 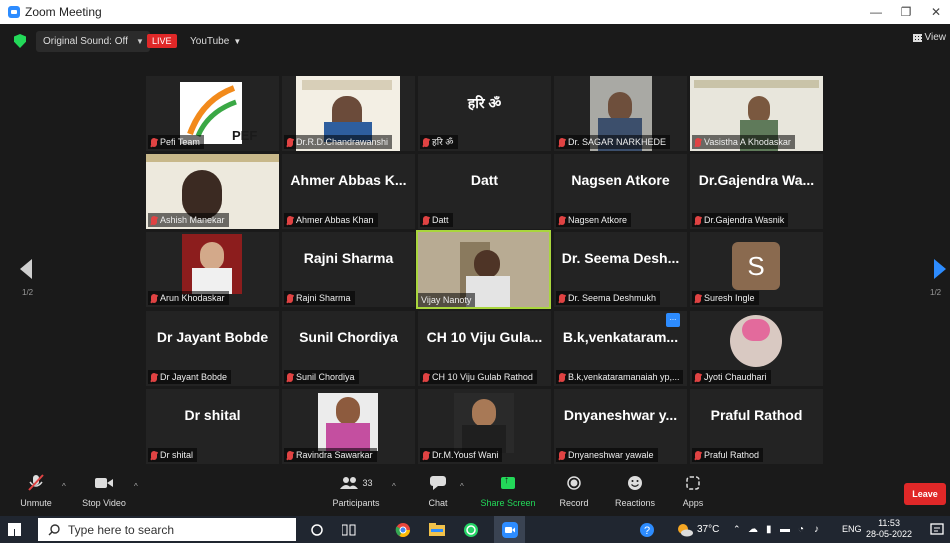 What do you see at coordinates (213, 41) in the screenshot?
I see `youtube-stream-button: YouTube ▼` at bounding box center [213, 41].